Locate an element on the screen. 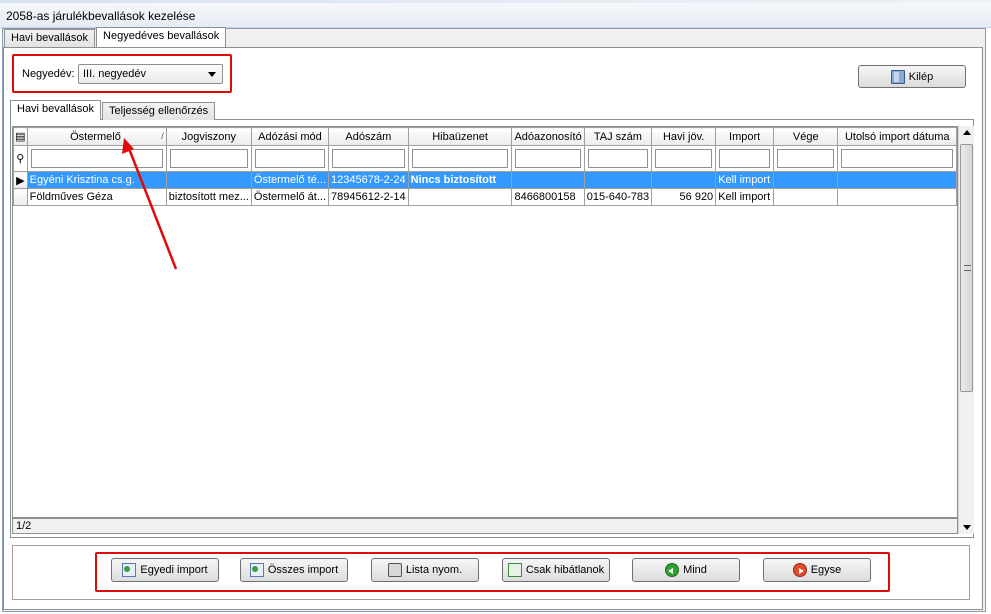 The image size is (991, 614). select-all-button: Mind is located at coordinates (686, 570).